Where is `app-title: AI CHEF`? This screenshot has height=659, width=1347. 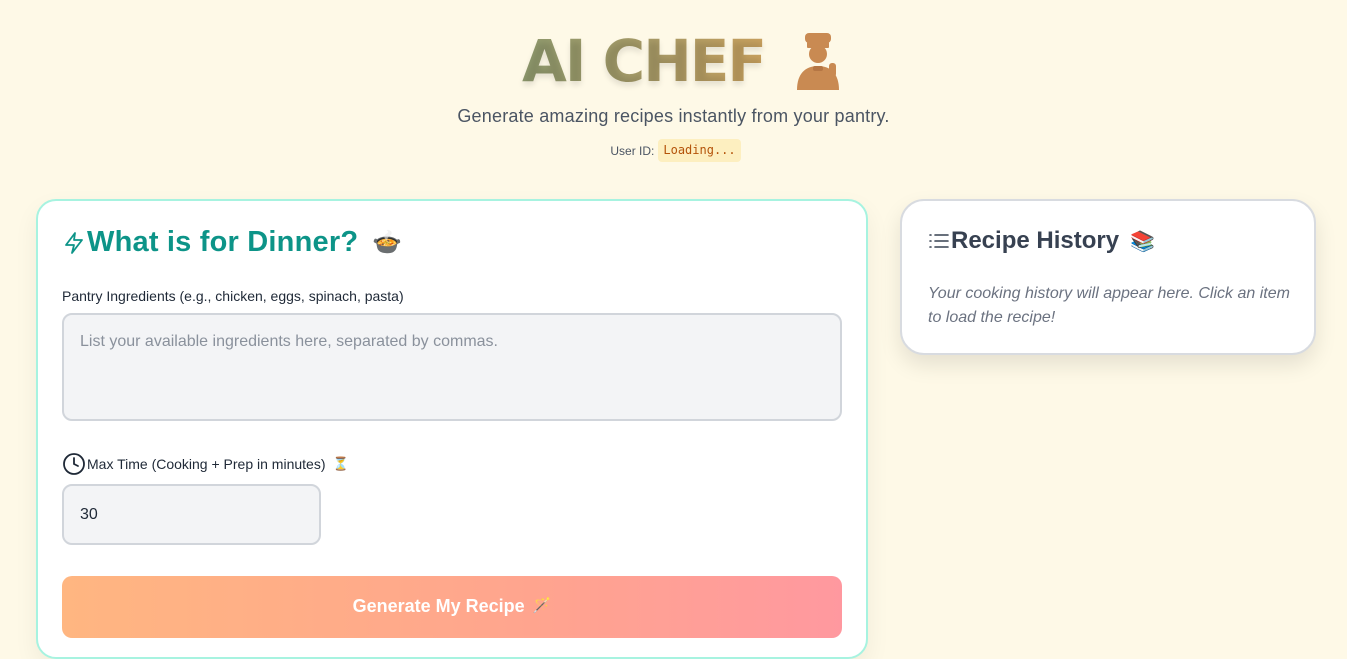 app-title: AI CHEF is located at coordinates (644, 61).